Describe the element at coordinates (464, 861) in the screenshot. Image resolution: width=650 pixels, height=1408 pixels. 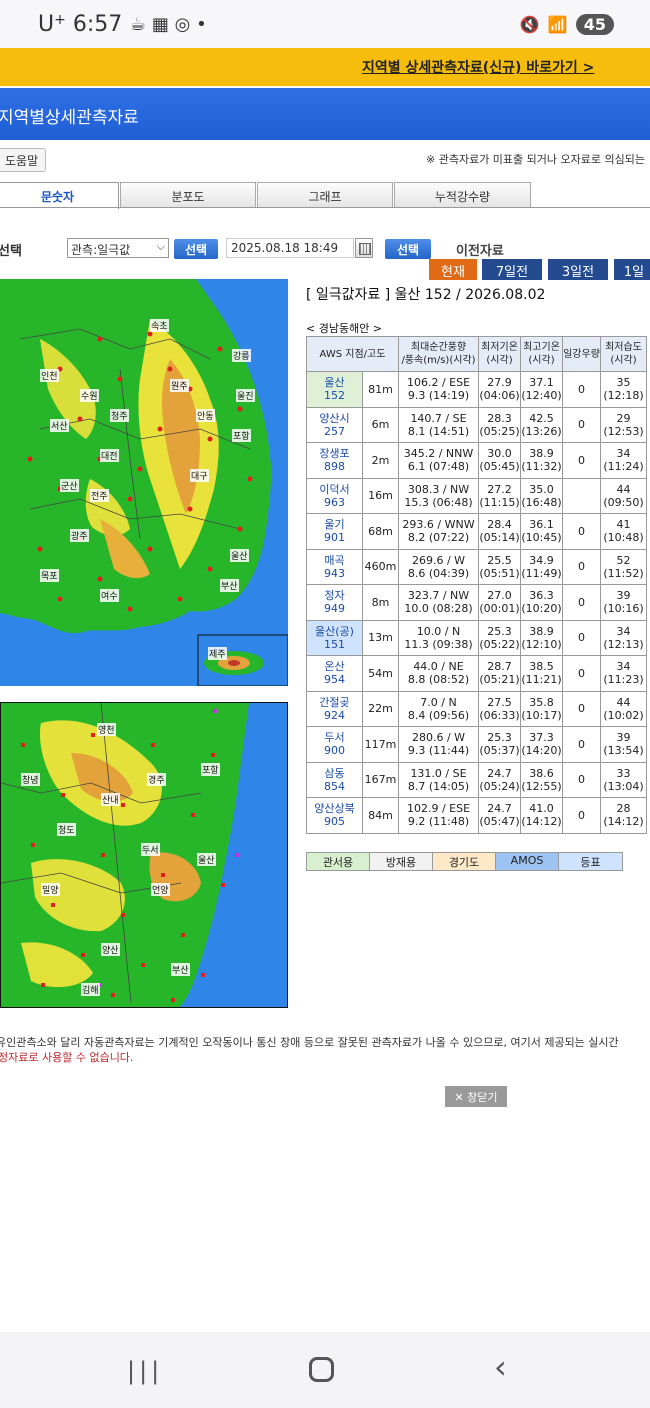
I see `legend: 관서용 방재용 경기도 AMOS 등표` at that location.